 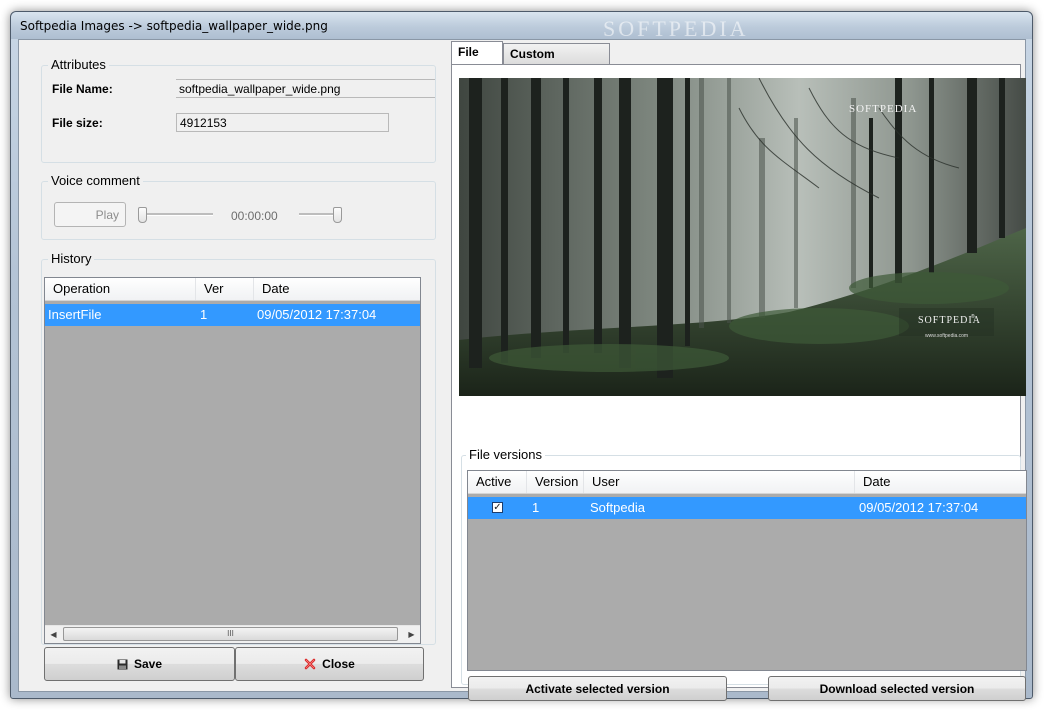 I want to click on versions-col-date: Date, so click(x=940, y=482).